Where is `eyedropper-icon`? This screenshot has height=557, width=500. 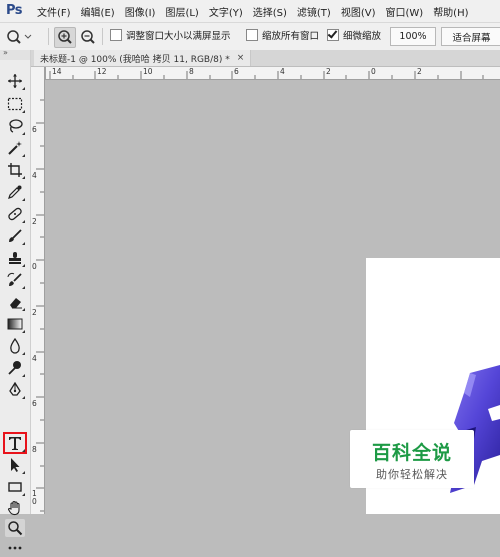 eyedropper-icon is located at coordinates (15, 192).